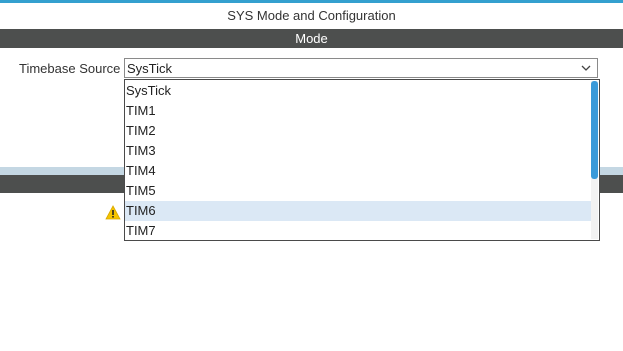  What do you see at coordinates (358, 131) in the screenshot?
I see `option-tim2: TIM2` at bounding box center [358, 131].